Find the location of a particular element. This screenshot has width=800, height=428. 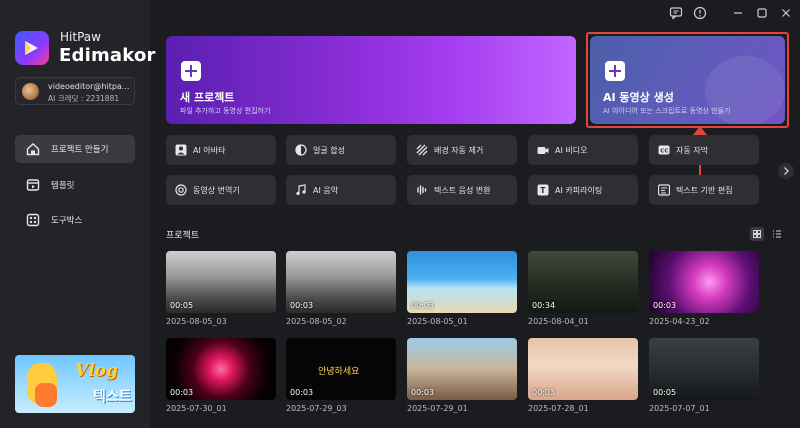

feedback-icon is located at coordinates (676, 13).